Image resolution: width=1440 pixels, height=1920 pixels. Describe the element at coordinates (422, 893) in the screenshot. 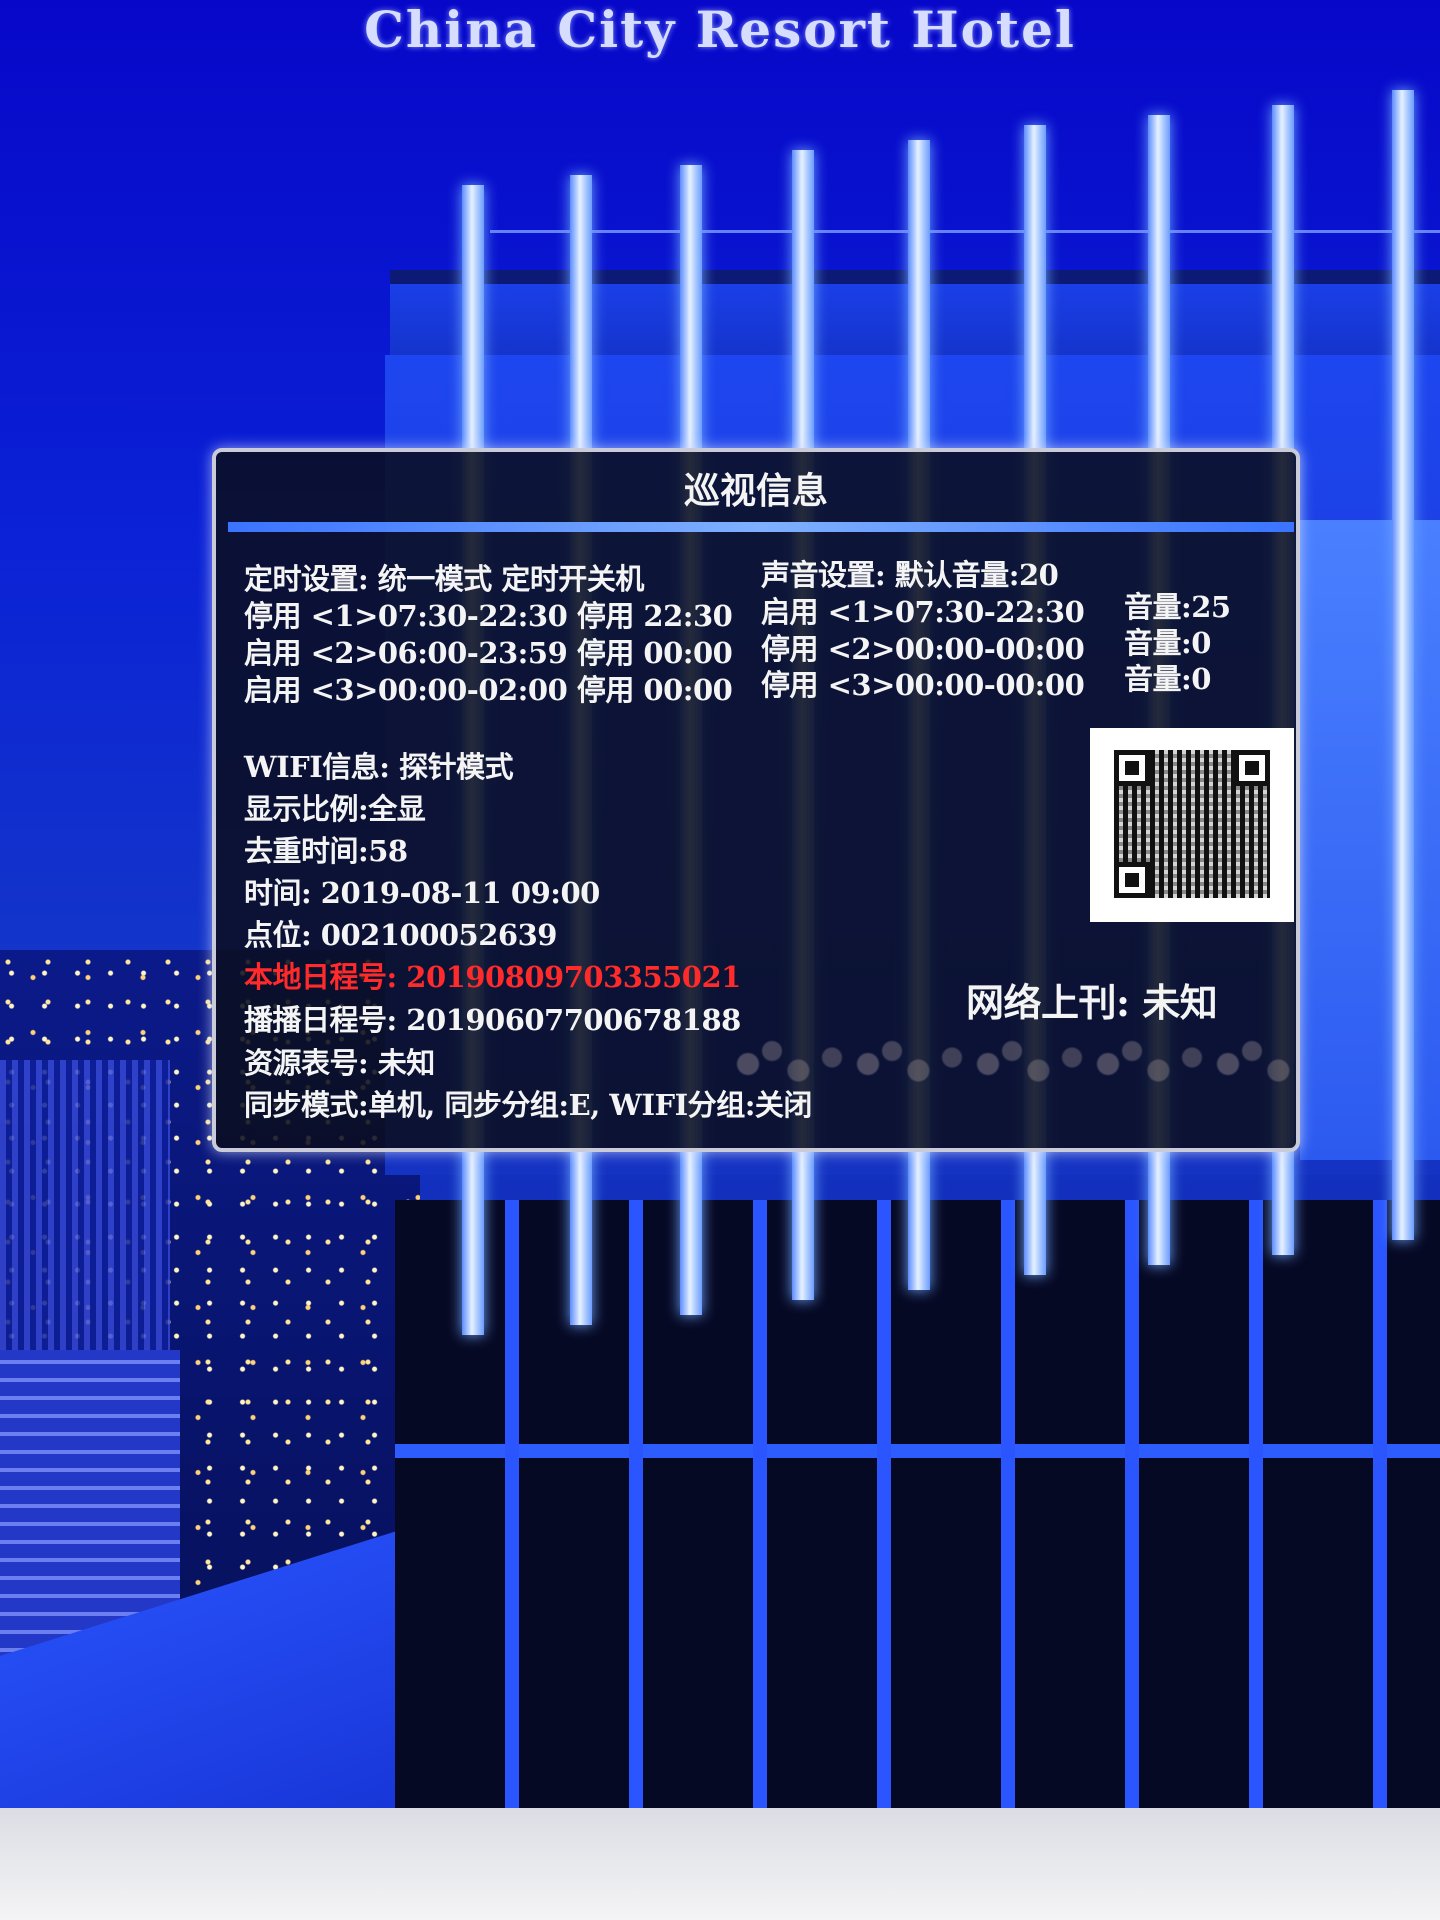

I see `time-row: 时间: 2019-08-11 09:00` at that location.